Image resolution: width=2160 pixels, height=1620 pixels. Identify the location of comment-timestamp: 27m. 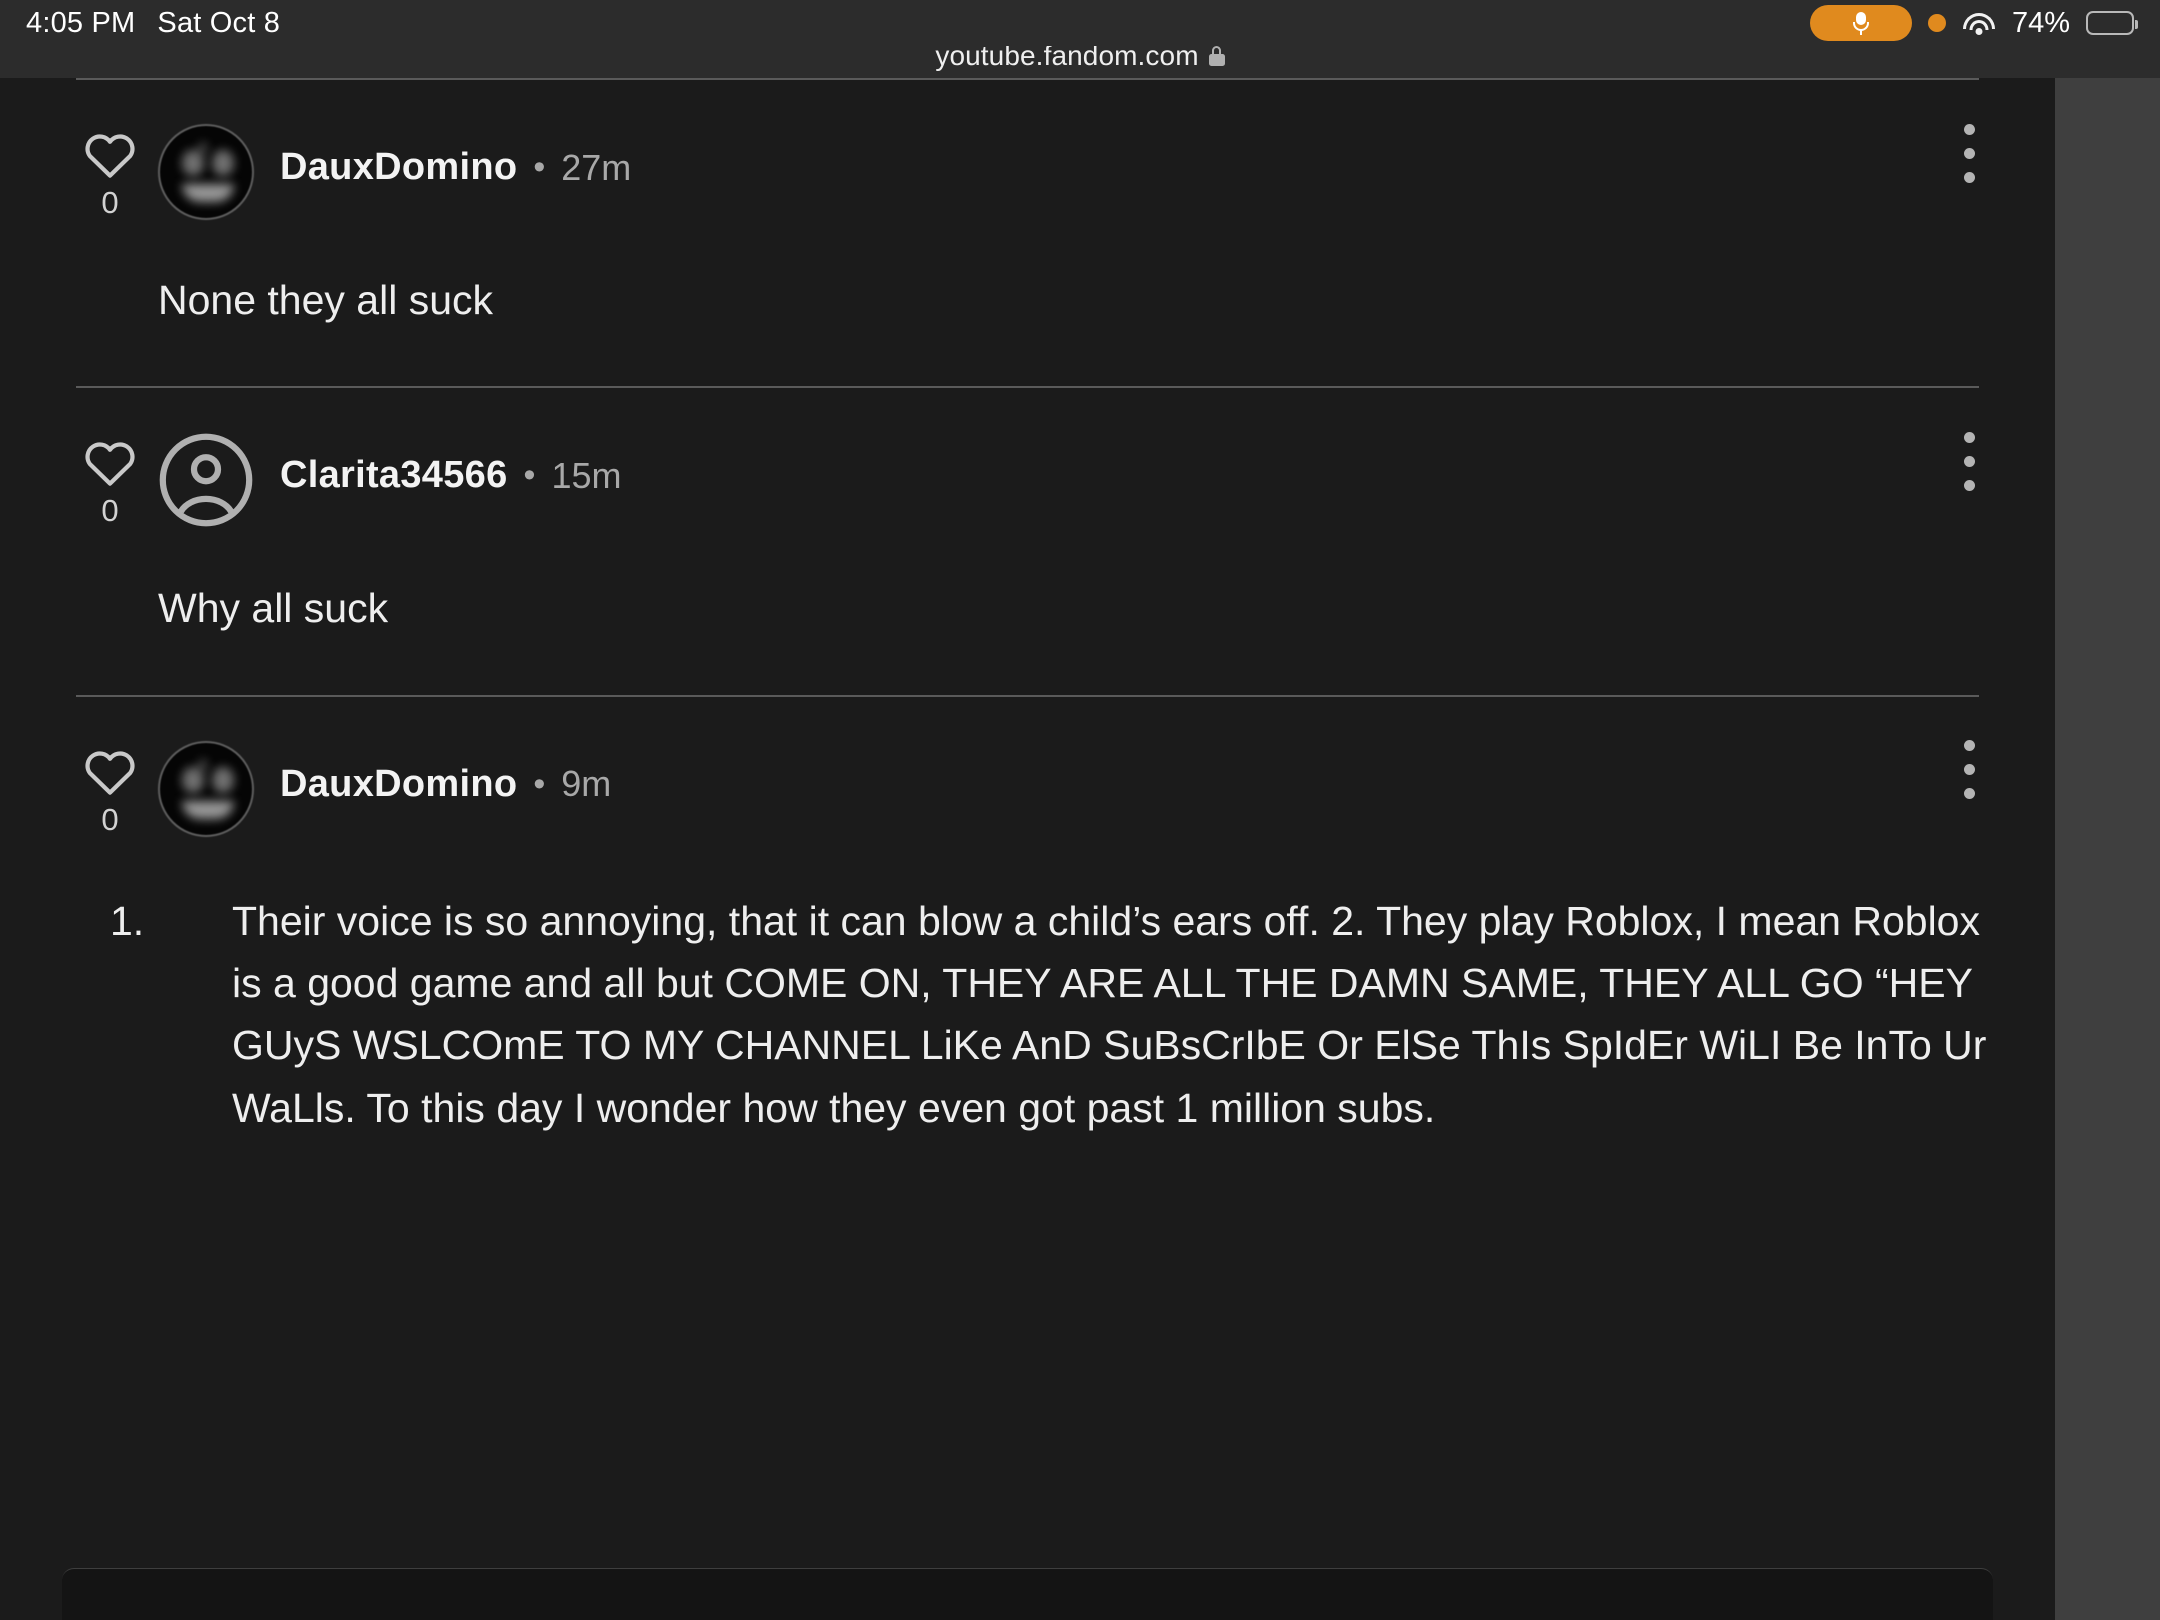
(596, 167).